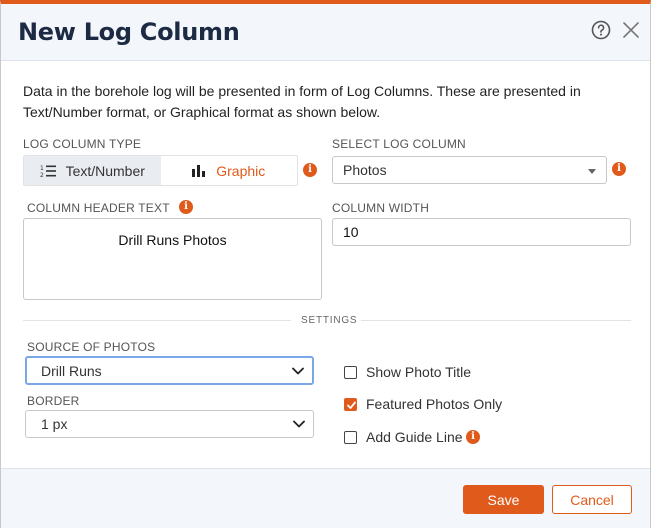 This screenshot has width=651, height=528. Describe the element at coordinates (469, 170) in the screenshot. I see `select-log-column-dropdown: Photos` at that location.